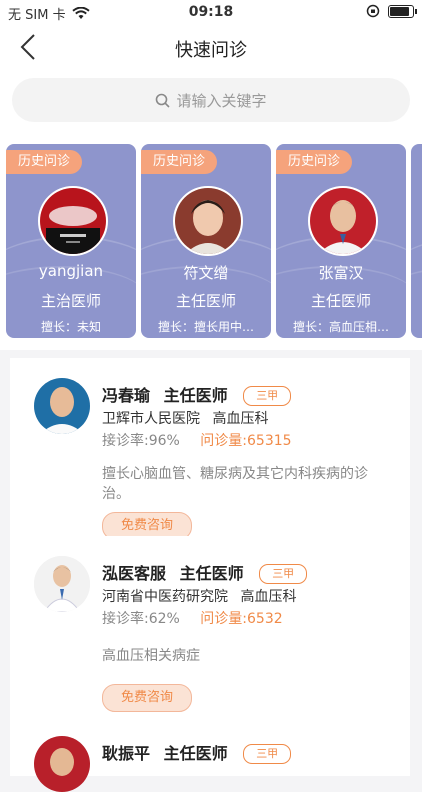 The width and height of the screenshot is (422, 792). What do you see at coordinates (71, 271) in the screenshot?
I see `doctor-name: yangjian` at bounding box center [71, 271].